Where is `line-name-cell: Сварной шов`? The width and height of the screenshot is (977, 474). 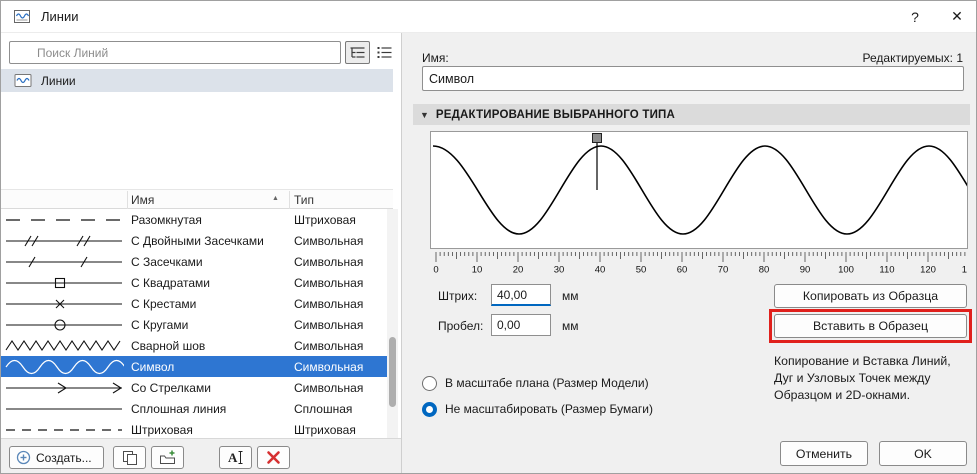 line-name-cell: Сварной шов is located at coordinates (168, 345).